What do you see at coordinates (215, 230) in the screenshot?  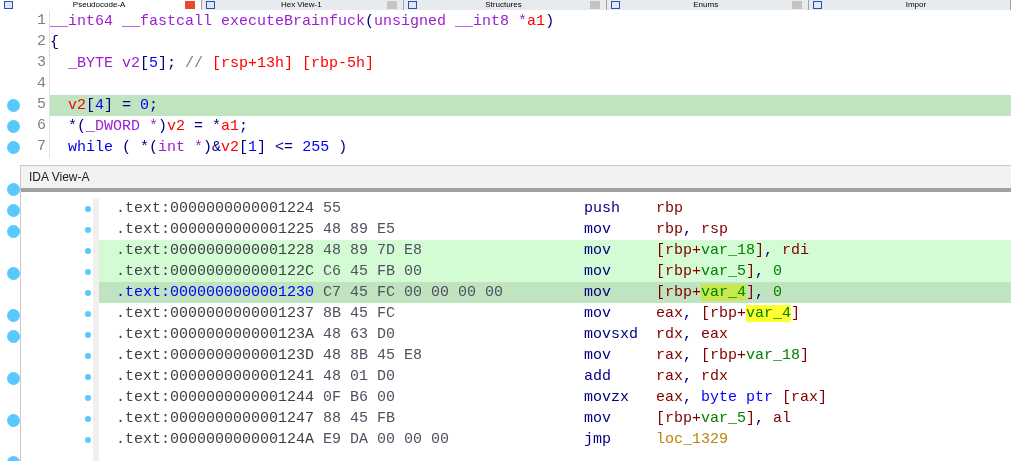 I see `address: .text:0000000000001225` at bounding box center [215, 230].